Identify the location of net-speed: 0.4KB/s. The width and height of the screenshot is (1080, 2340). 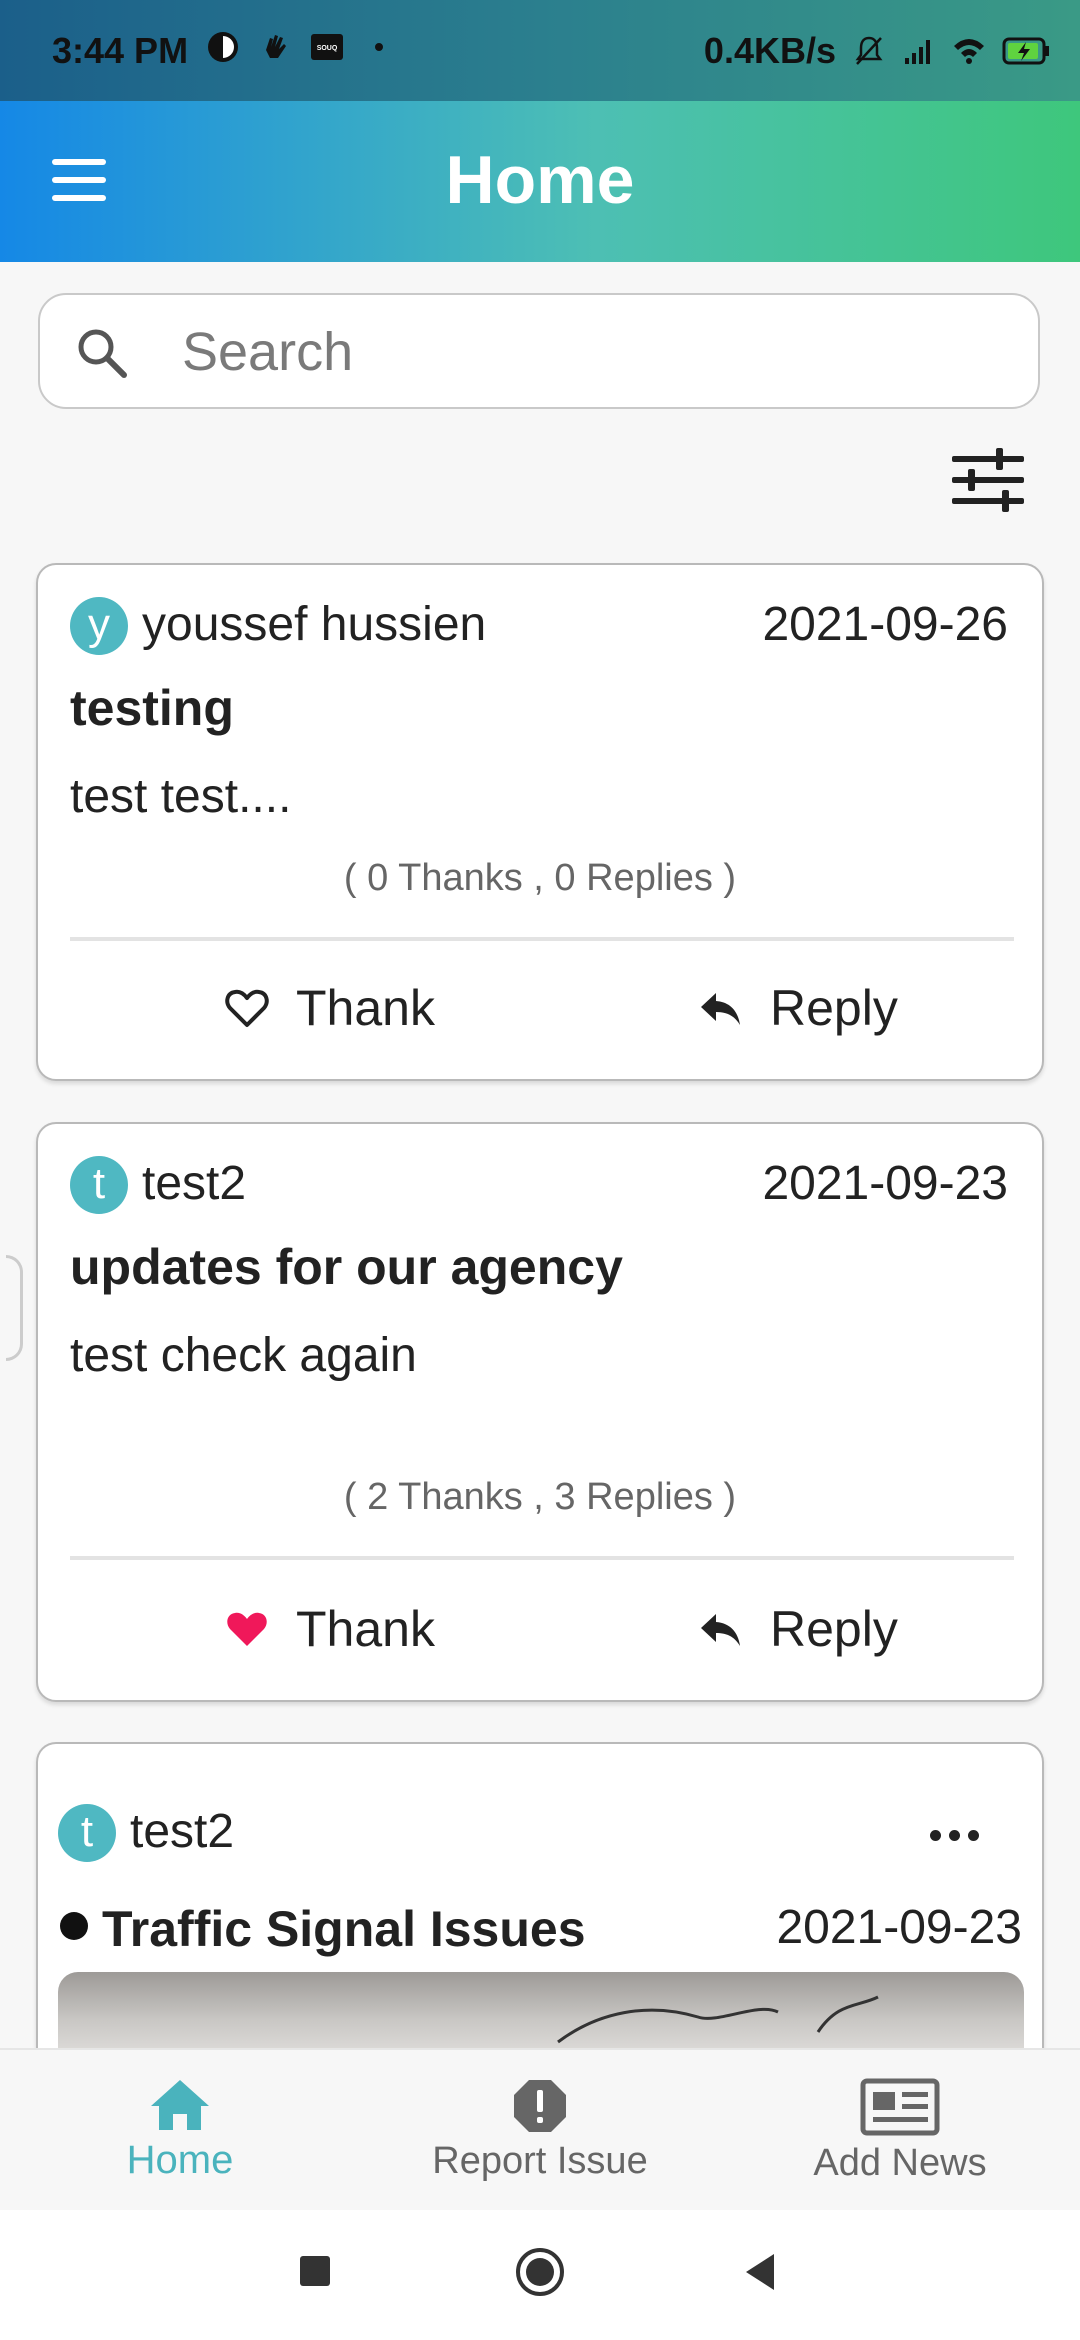
(769, 50).